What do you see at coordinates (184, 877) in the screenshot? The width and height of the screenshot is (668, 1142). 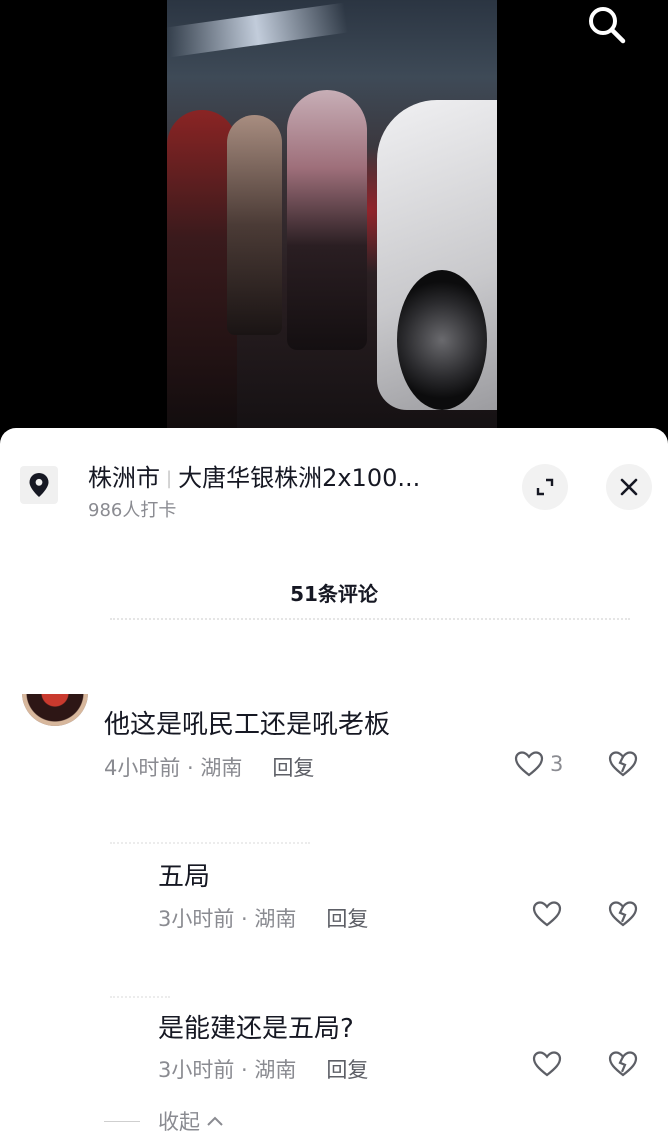 I see `comment-text: 五局` at bounding box center [184, 877].